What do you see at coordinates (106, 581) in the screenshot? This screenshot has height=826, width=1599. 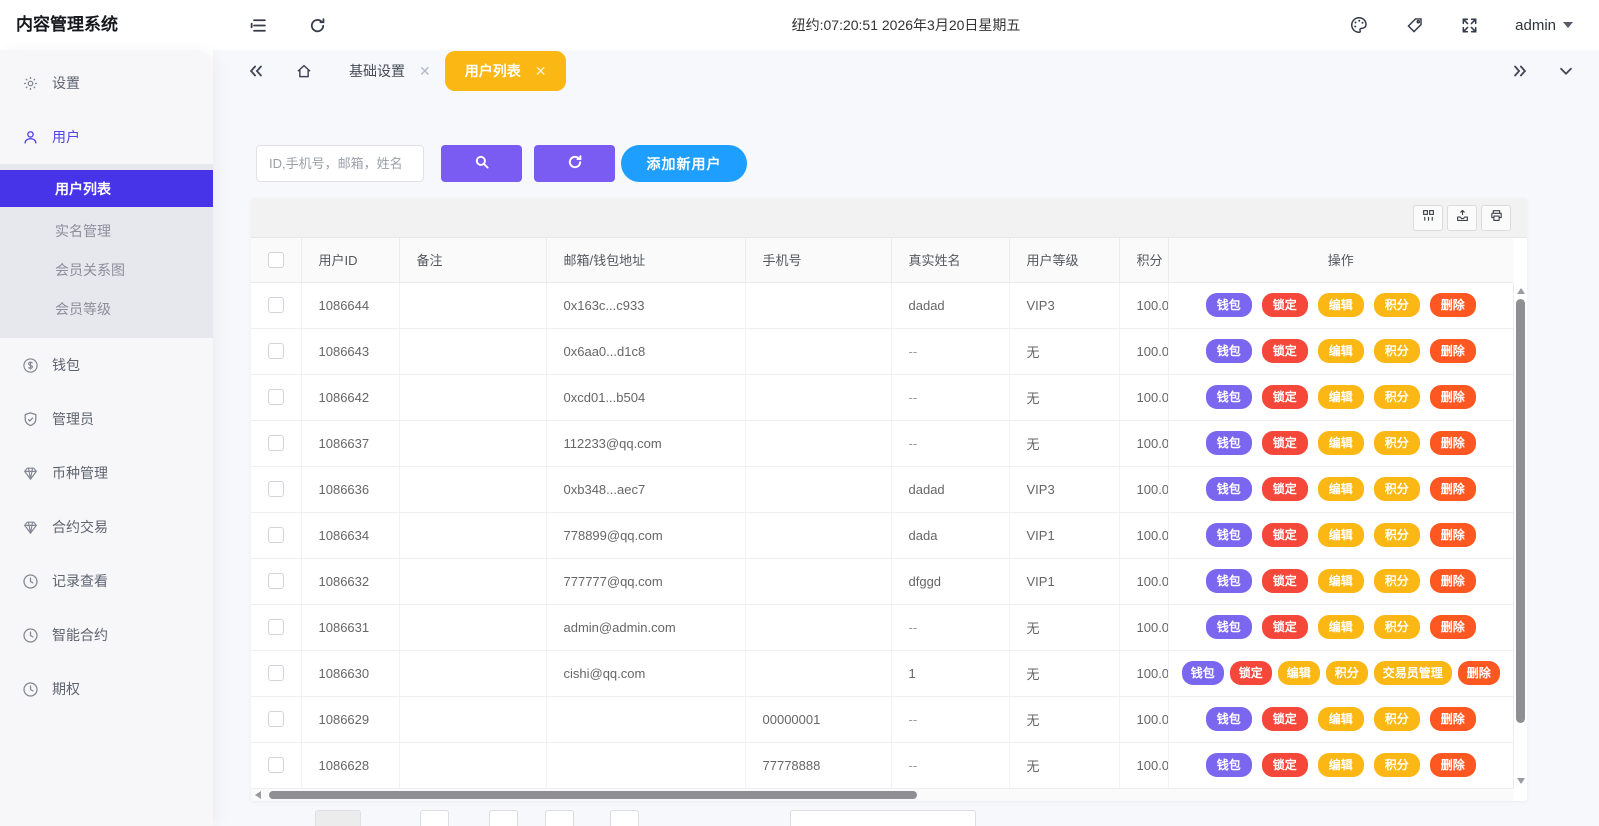 I see `sidebar-item-record-view: 记录查看` at bounding box center [106, 581].